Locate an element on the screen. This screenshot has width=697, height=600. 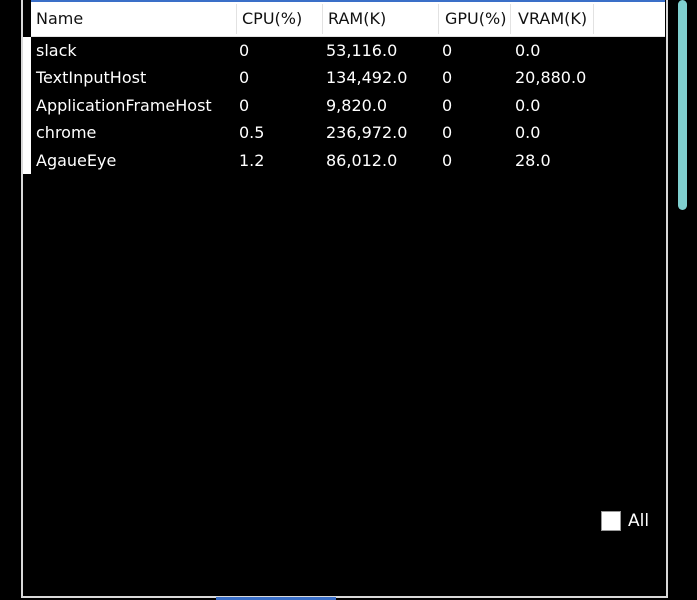
process-ram: 134,492.0 is located at coordinates (367, 77).